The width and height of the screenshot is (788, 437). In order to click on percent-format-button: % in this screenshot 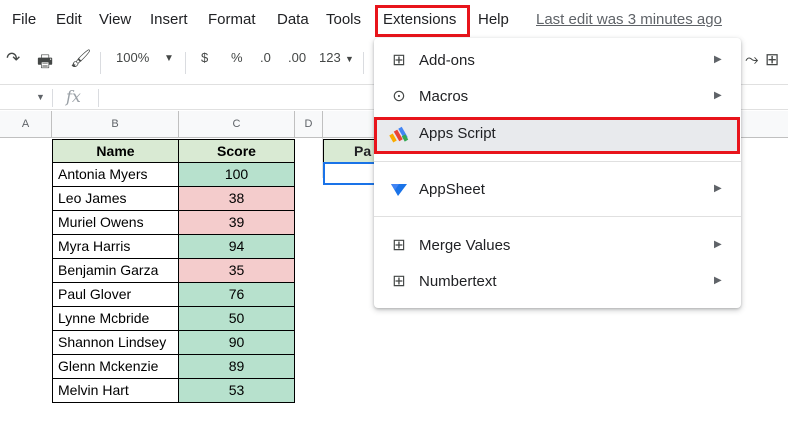, I will do `click(237, 57)`.